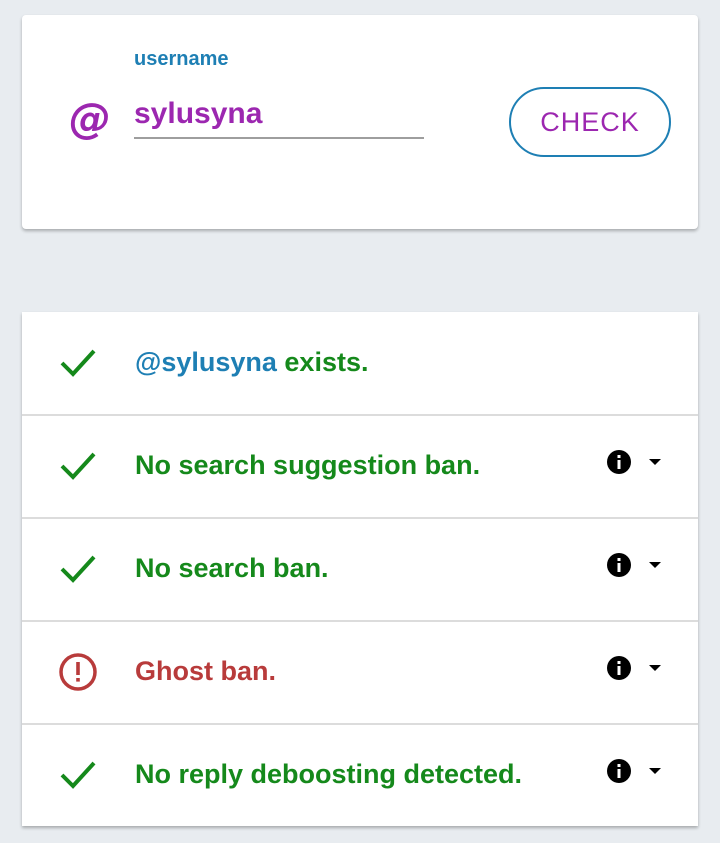 This screenshot has height=843, width=720. Describe the element at coordinates (206, 362) in the screenshot. I see `username-link: @sylusyna` at that location.